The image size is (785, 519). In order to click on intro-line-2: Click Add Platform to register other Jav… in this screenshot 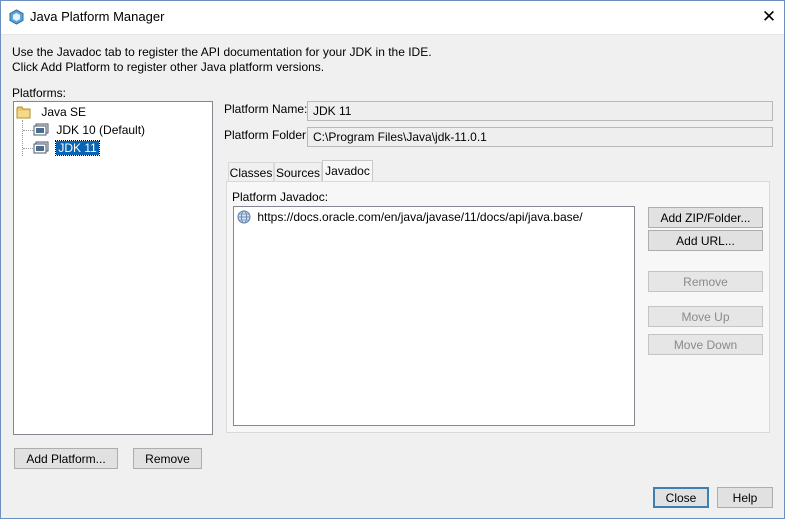, I will do `click(168, 67)`.